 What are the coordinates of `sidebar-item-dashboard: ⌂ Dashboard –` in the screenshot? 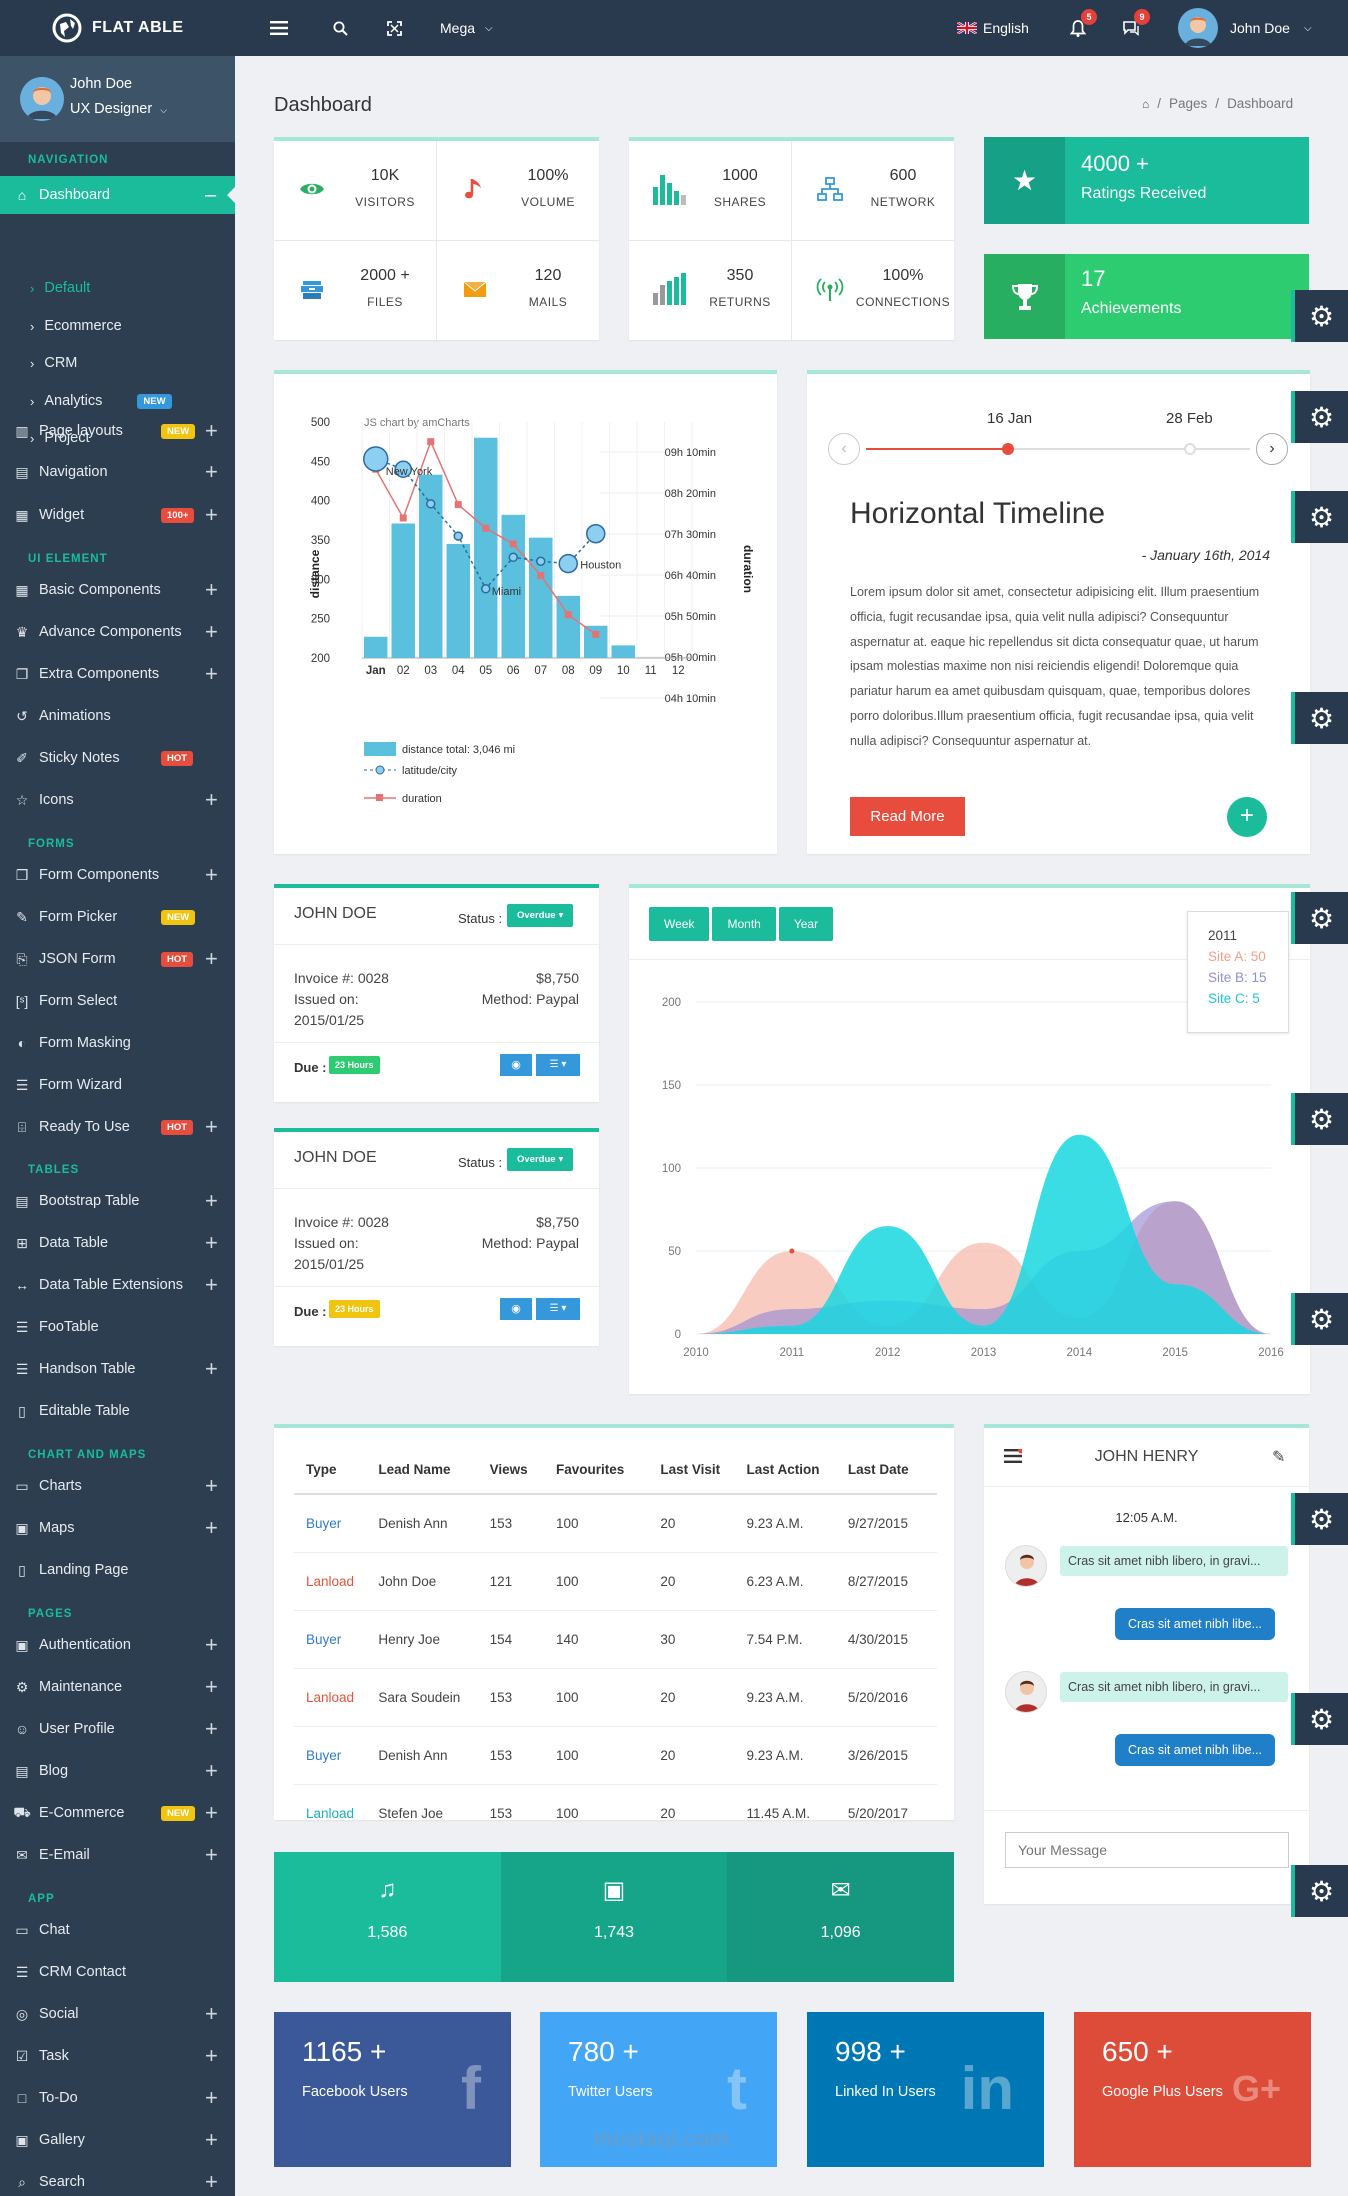 It's located at (117, 195).